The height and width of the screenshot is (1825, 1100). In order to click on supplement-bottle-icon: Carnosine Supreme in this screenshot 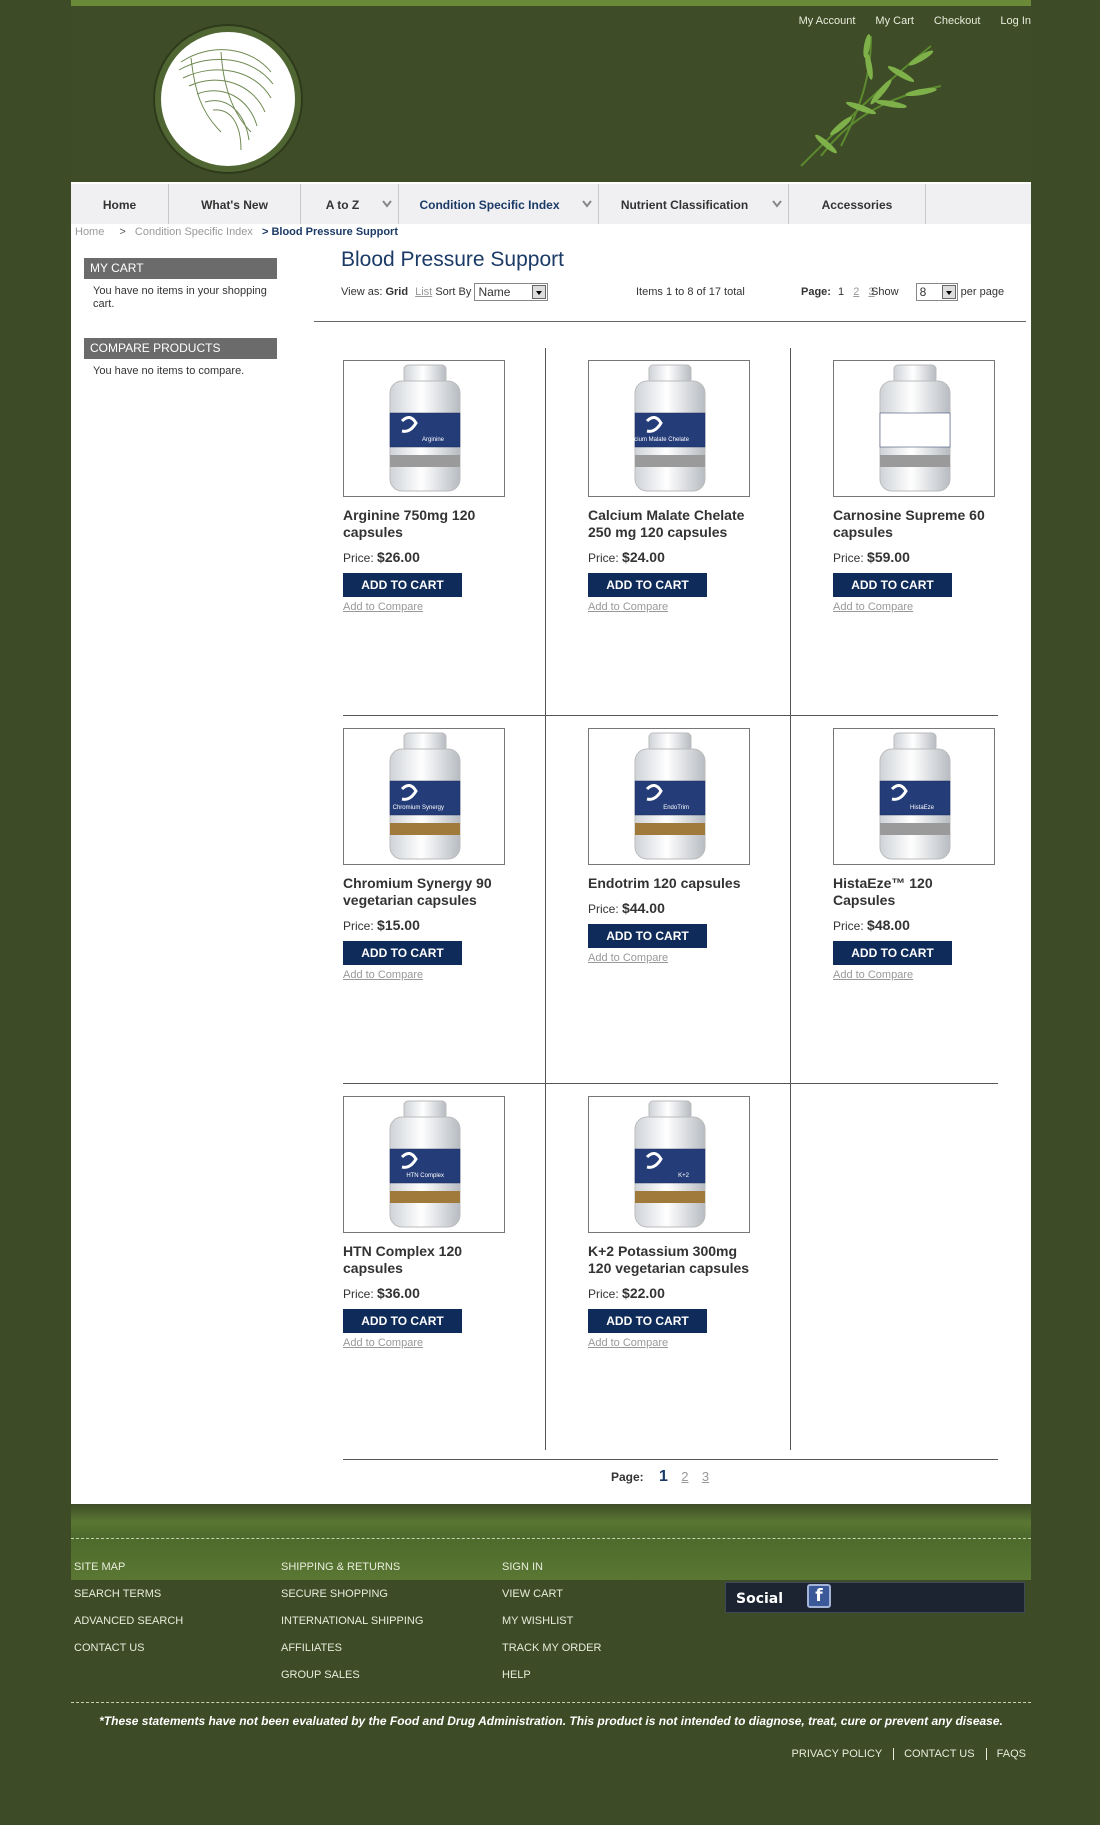, I will do `click(915, 428)`.